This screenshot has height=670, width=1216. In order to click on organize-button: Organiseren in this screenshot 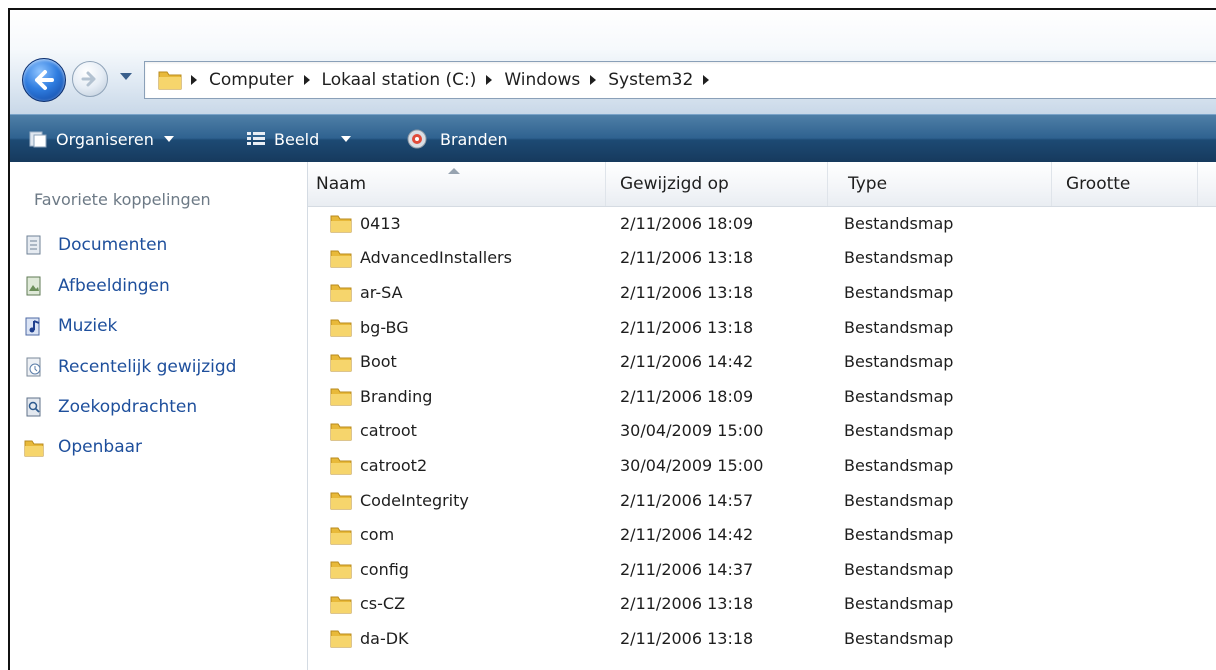, I will do `click(101, 139)`.